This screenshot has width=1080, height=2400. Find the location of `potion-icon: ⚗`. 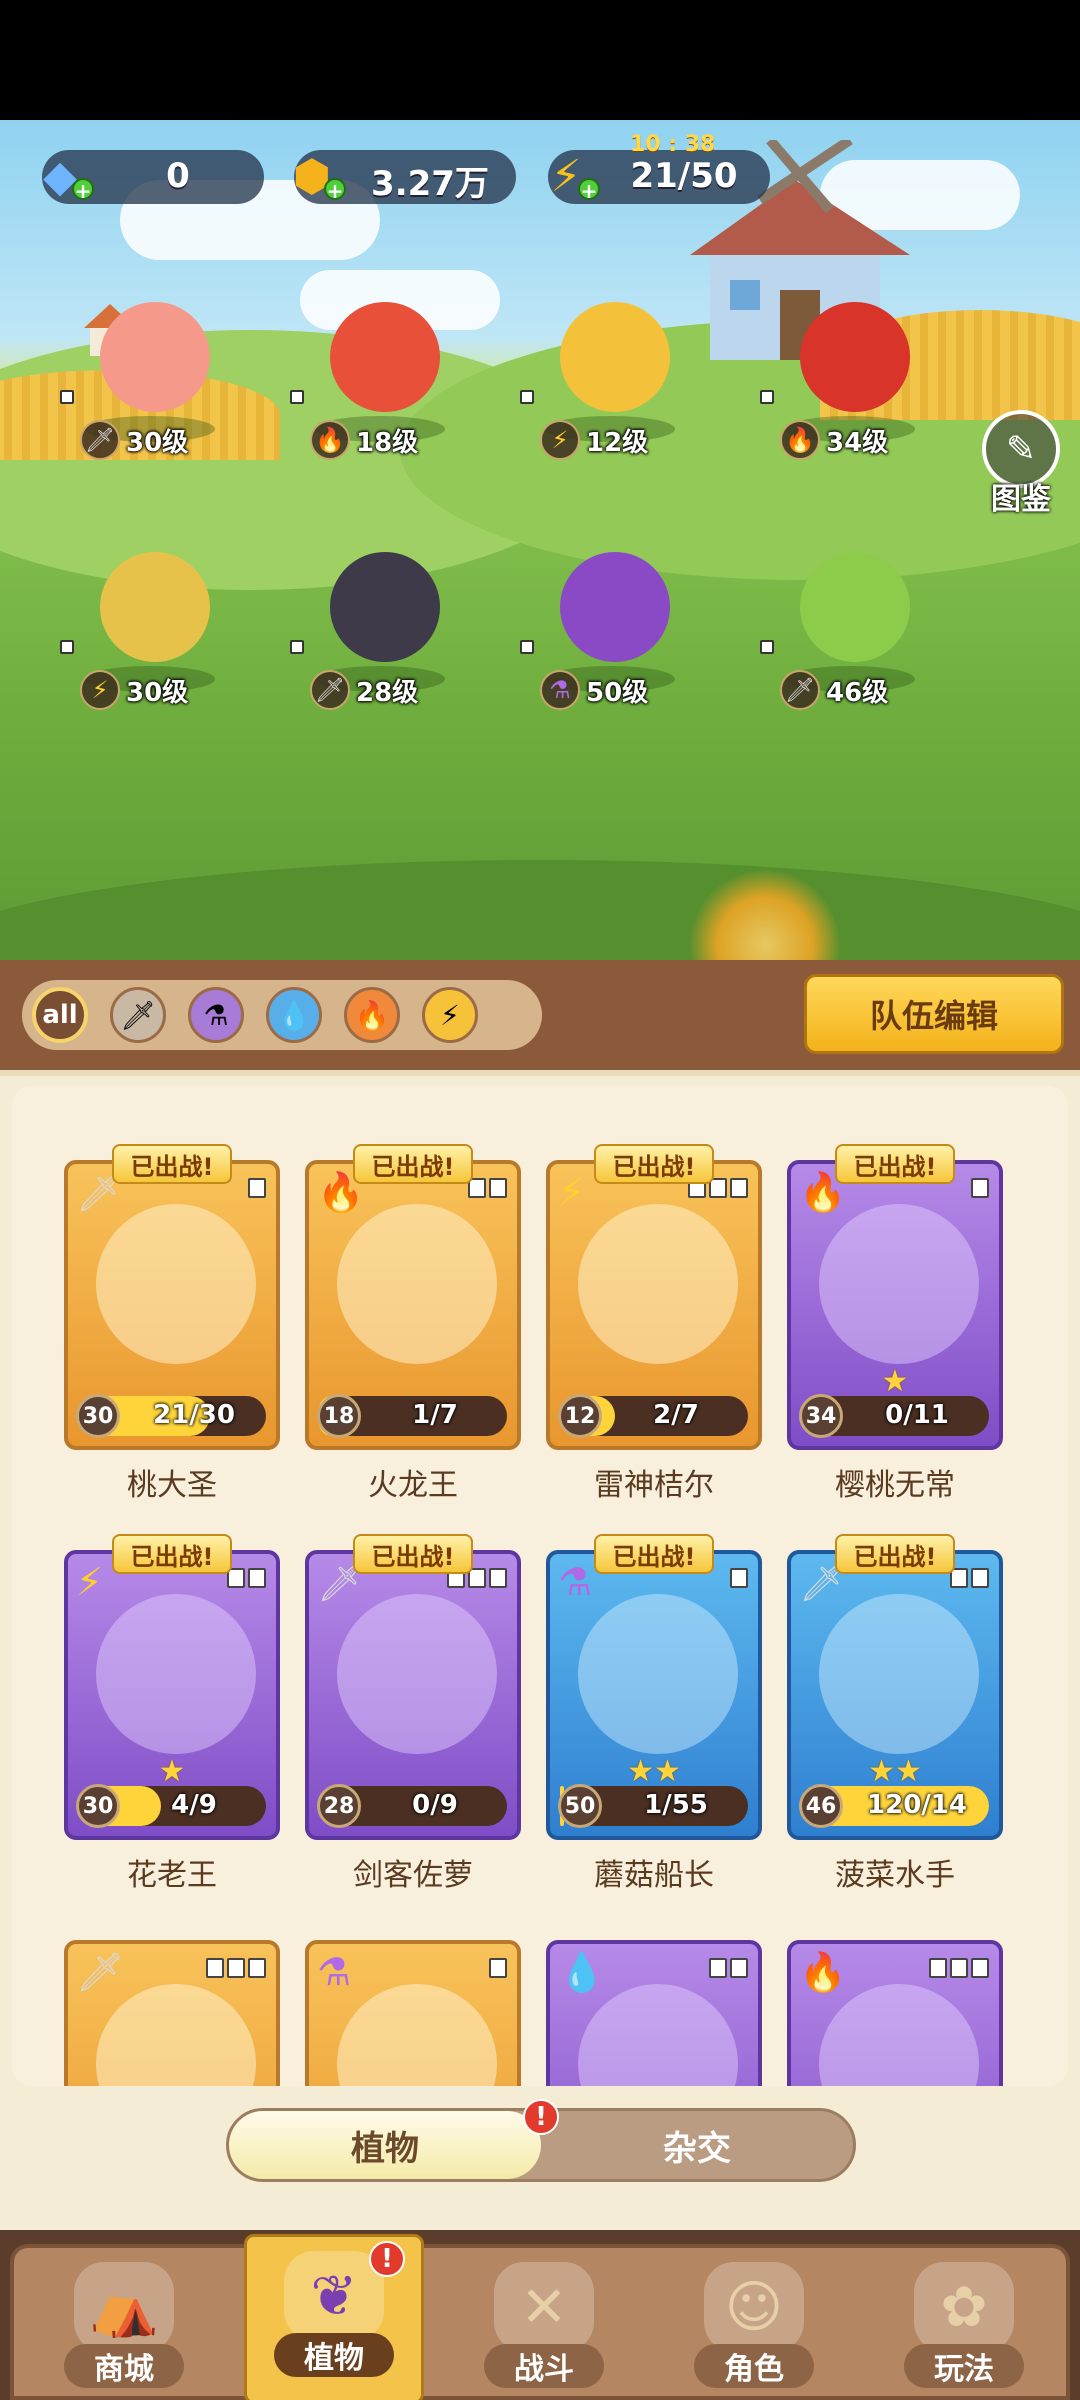

potion-icon: ⚗ is located at coordinates (575, 1582).